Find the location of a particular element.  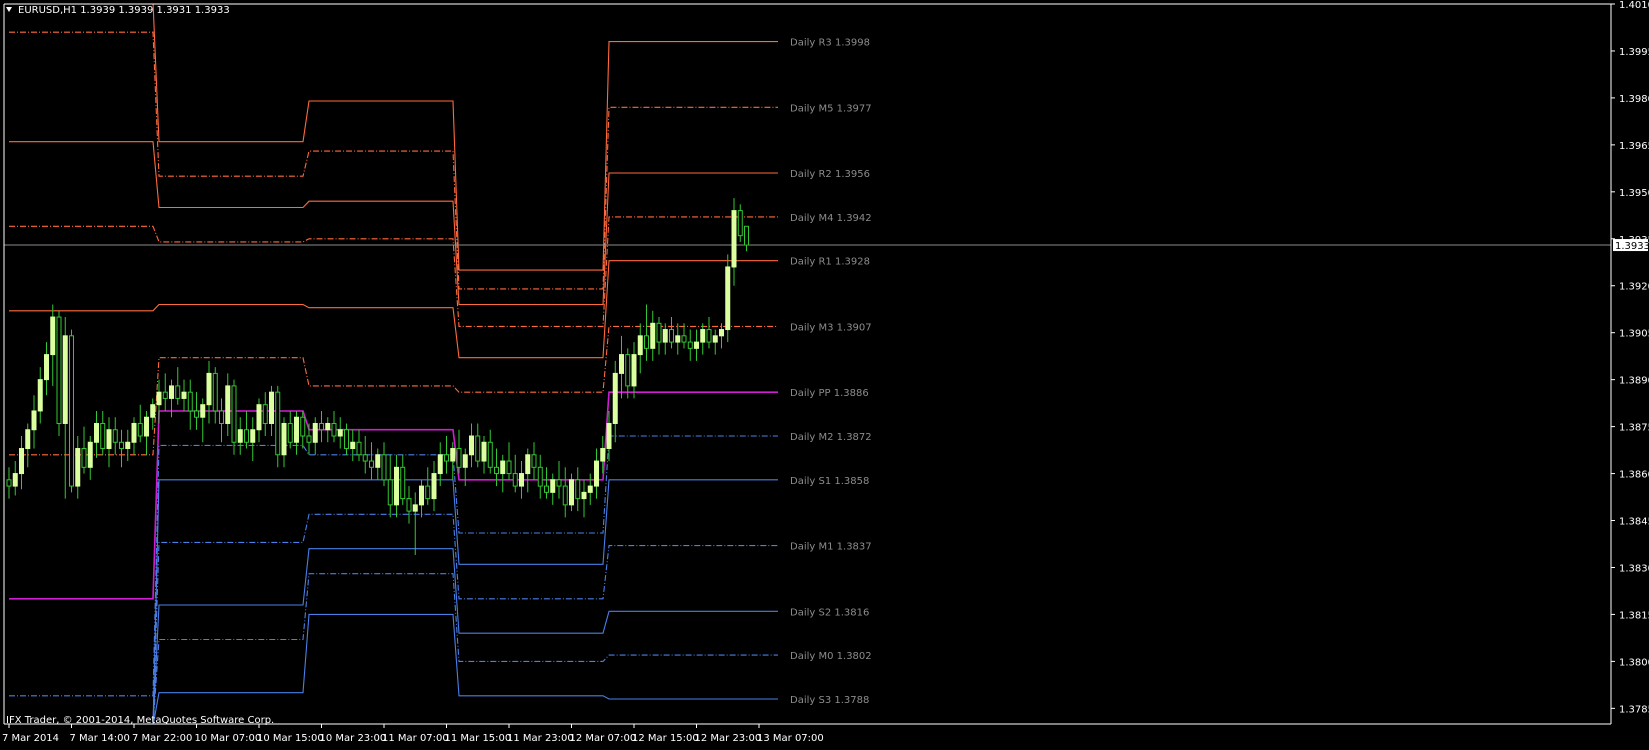

level-label-m3: Daily M3 1.3907 is located at coordinates (831, 327).